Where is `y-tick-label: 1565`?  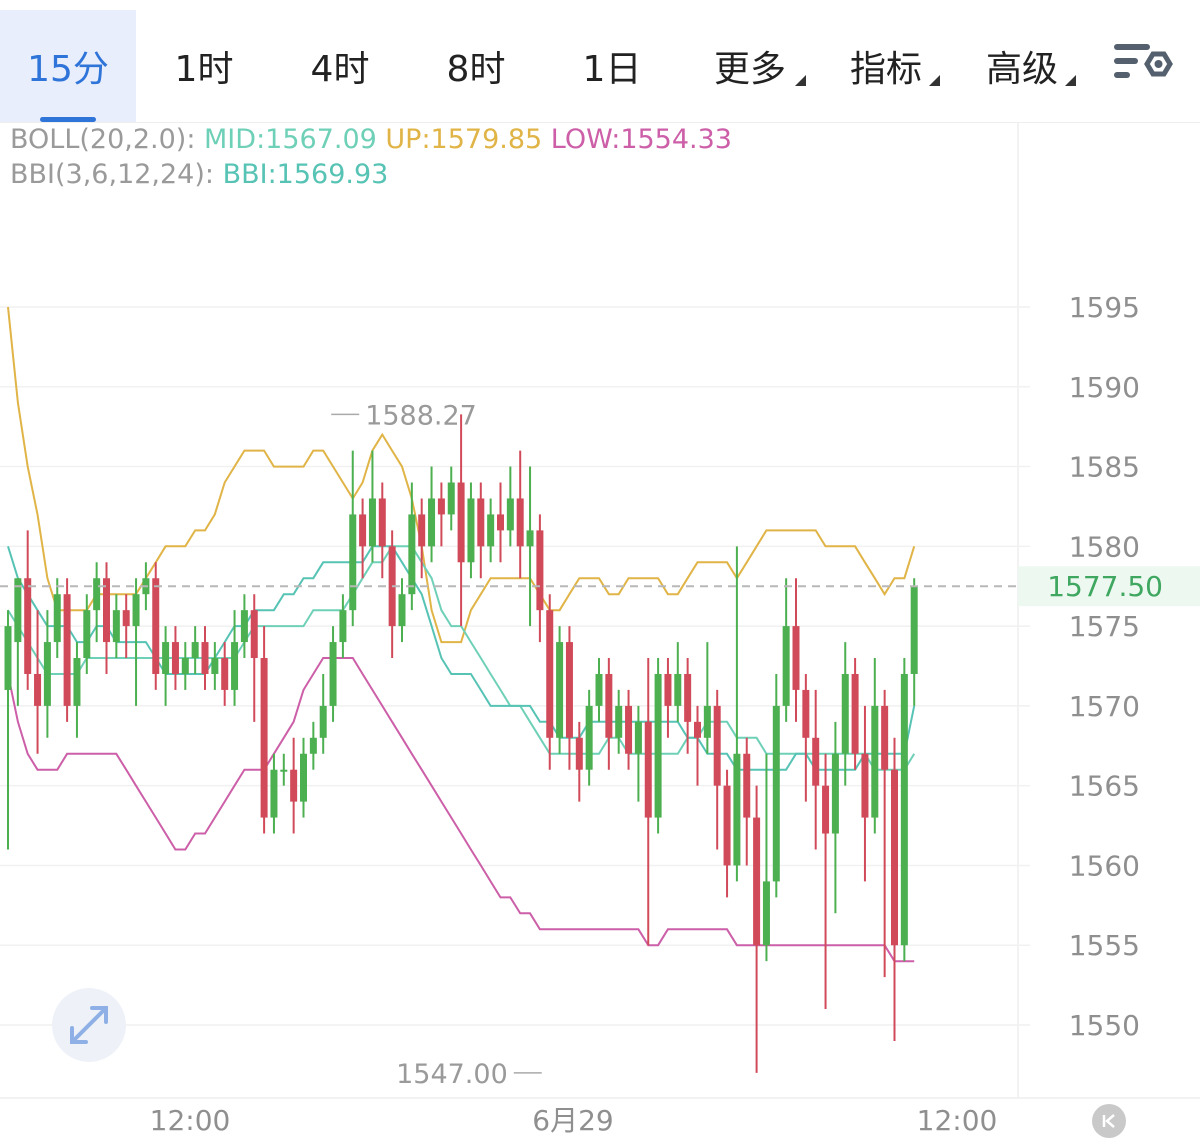
y-tick-label: 1565 is located at coordinates (1104, 786).